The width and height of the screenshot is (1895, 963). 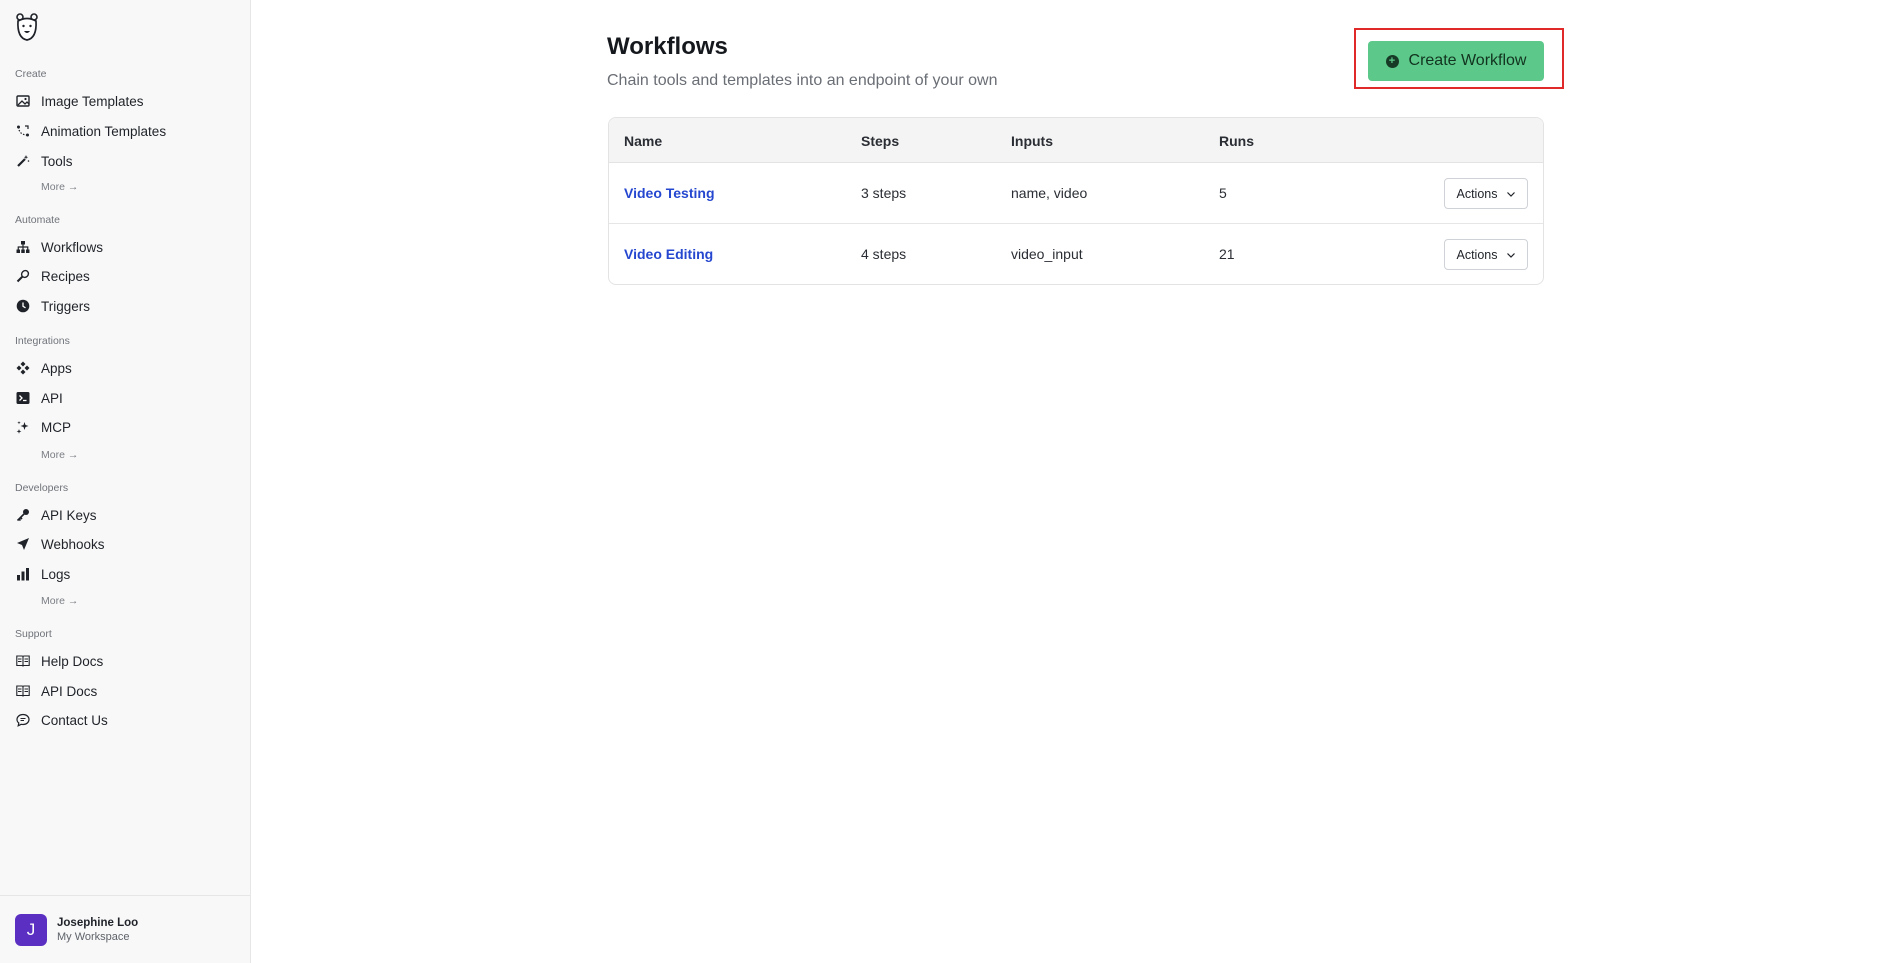 What do you see at coordinates (1227, 254) in the screenshot?
I see `workflow-runs: 21` at bounding box center [1227, 254].